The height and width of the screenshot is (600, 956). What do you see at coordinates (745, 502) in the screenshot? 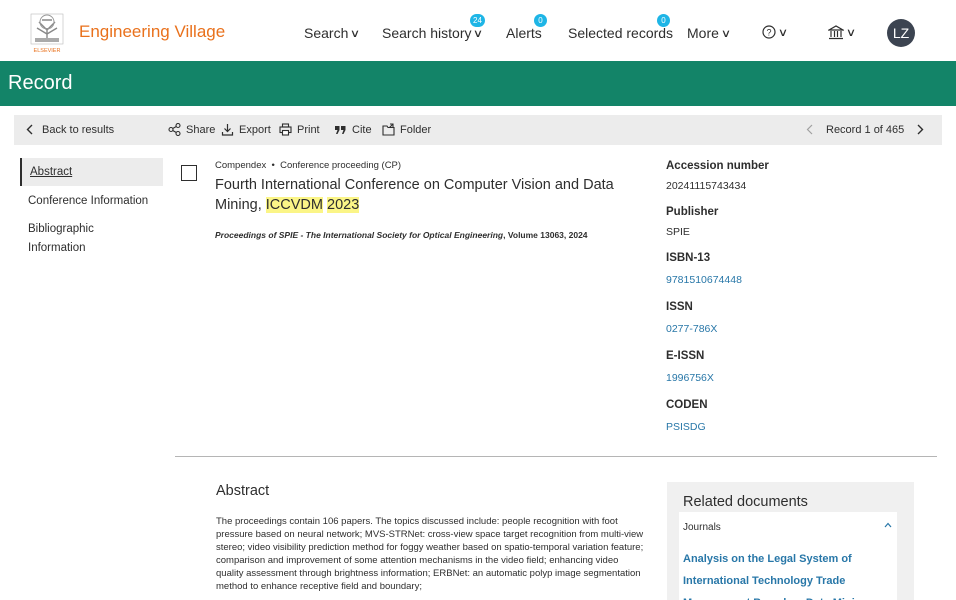
I see `related-documents-heading: Related documents` at bounding box center [745, 502].